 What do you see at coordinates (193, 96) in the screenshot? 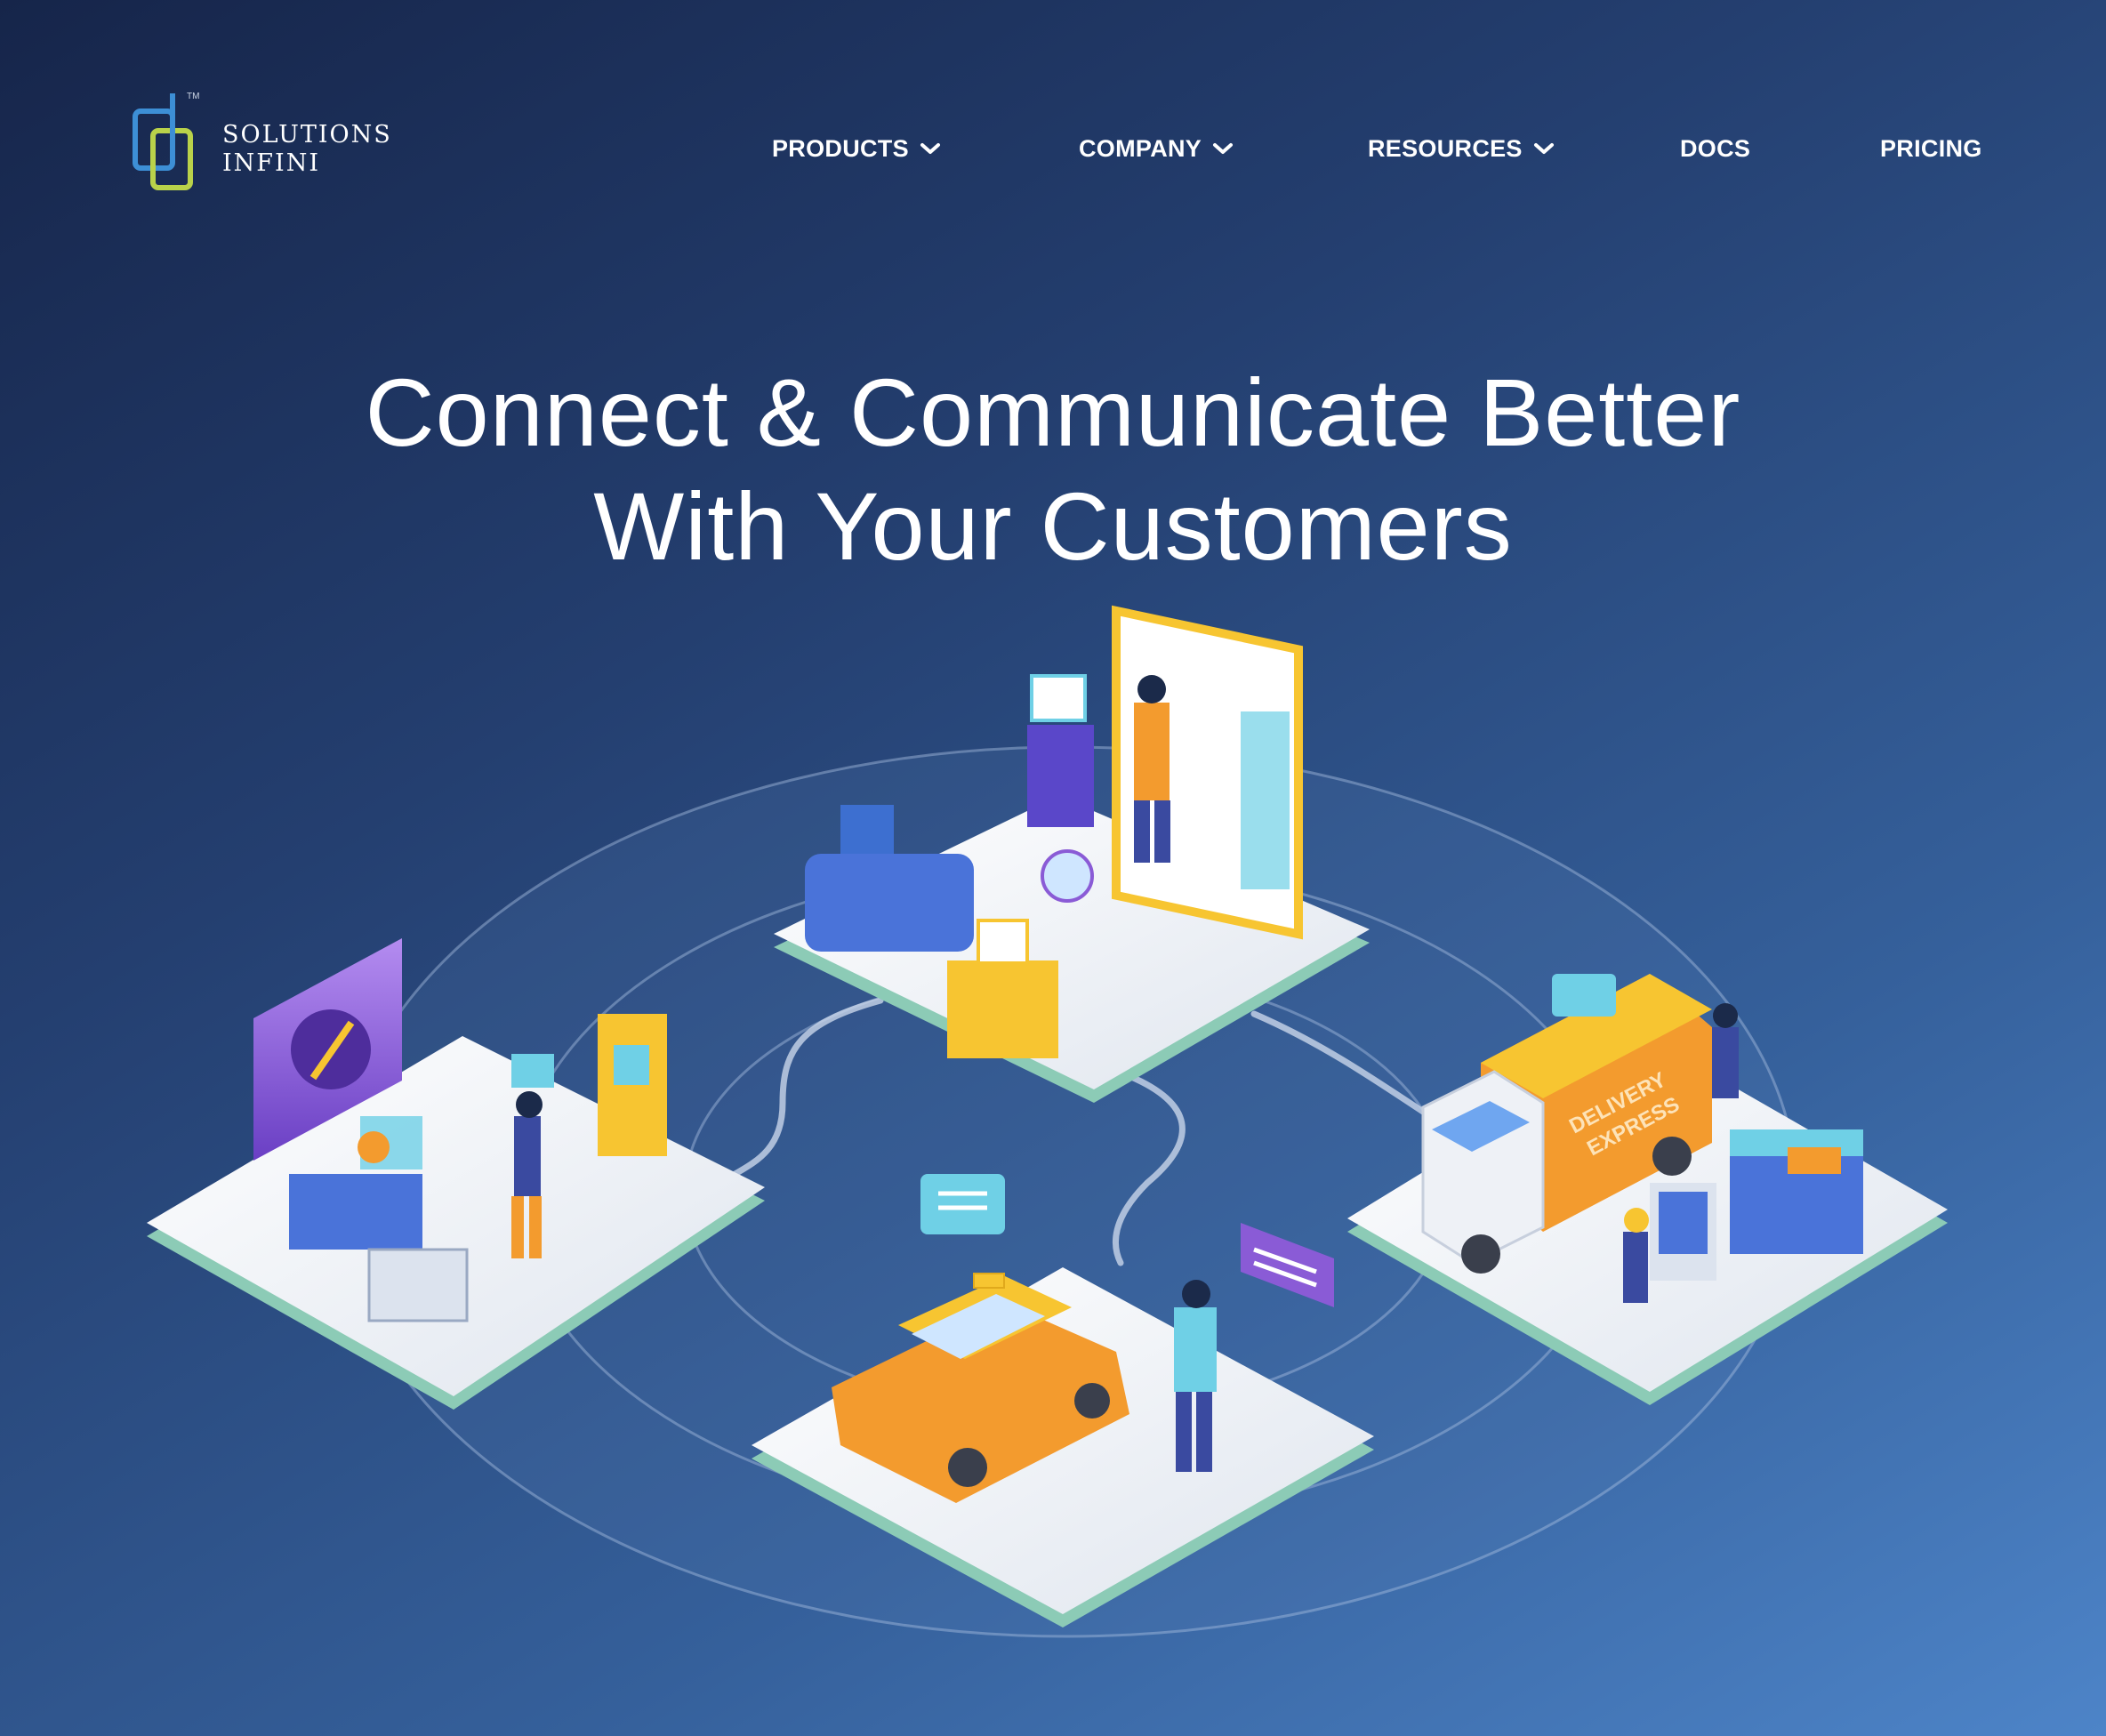
I see `logo-trademark: TM` at bounding box center [193, 96].